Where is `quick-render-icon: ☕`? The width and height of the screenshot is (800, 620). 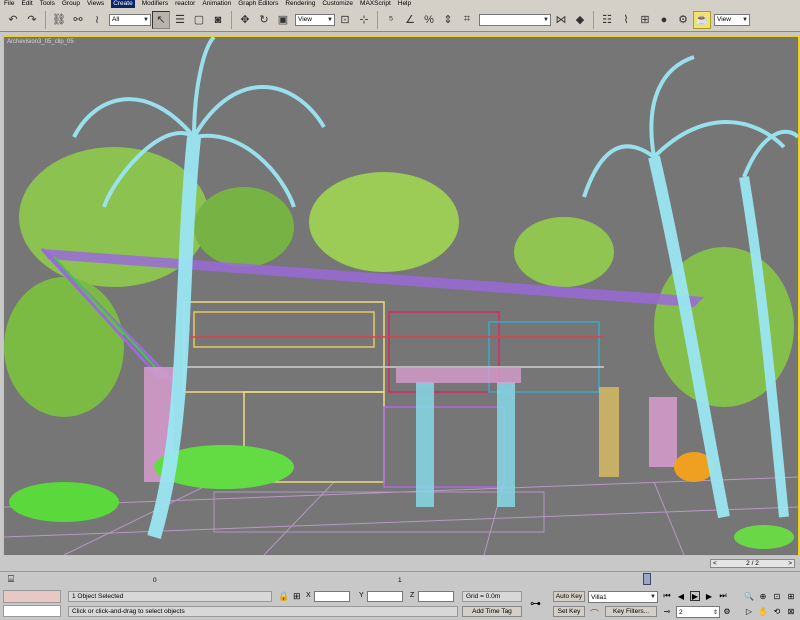
quick-render-icon: ☕ is located at coordinates (702, 19).